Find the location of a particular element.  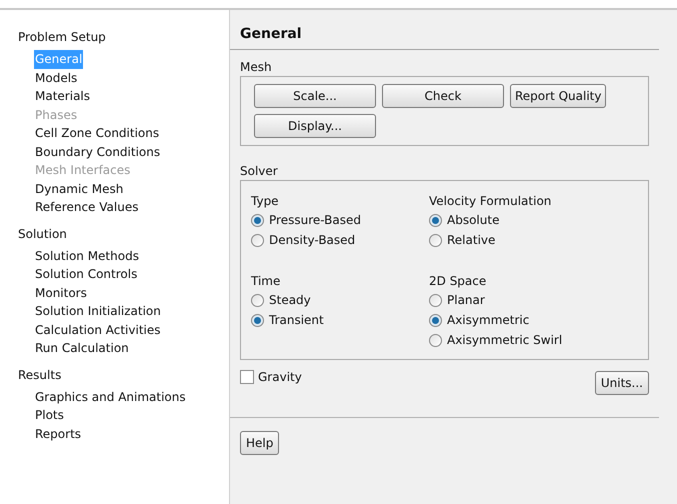

radio-label: Absolute is located at coordinates (473, 220).